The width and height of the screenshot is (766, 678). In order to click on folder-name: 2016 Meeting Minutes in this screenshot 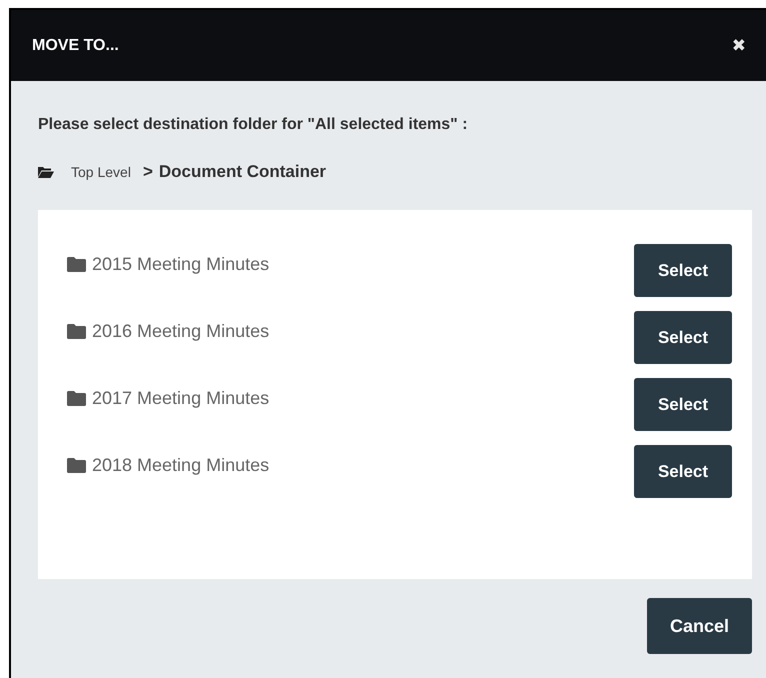, I will do `click(181, 331)`.